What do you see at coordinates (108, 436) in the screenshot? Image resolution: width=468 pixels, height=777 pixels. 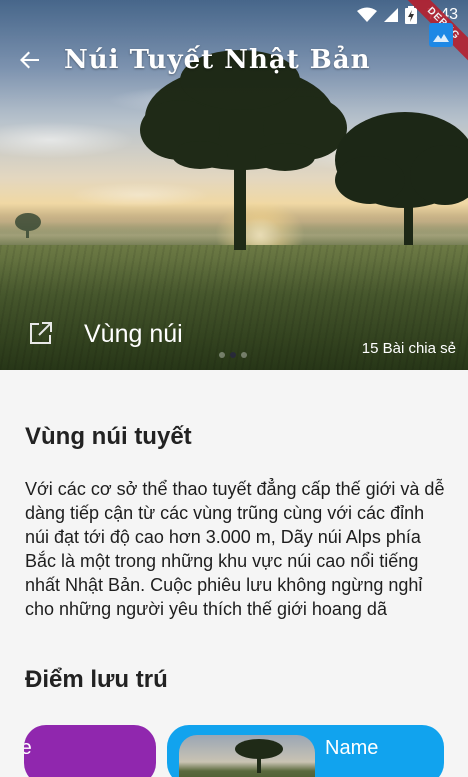 I see `region-section-title: Vùng núi tuyết` at bounding box center [108, 436].